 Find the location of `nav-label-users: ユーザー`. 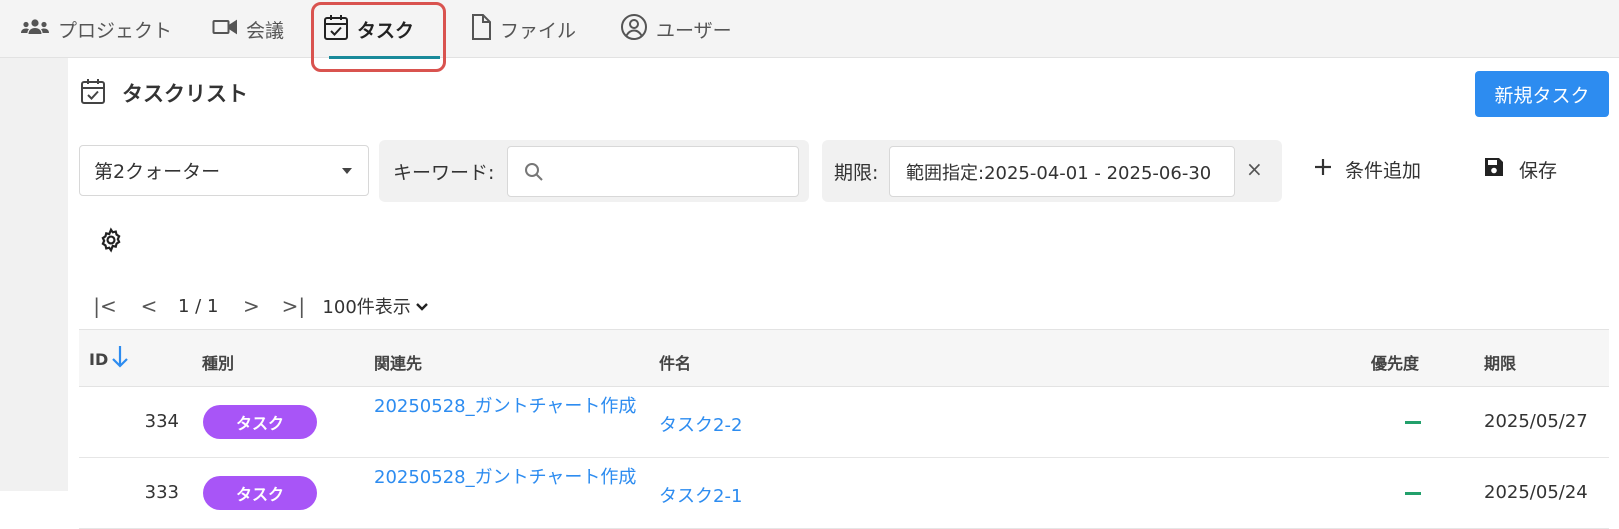

nav-label-users: ユーザー is located at coordinates (694, 30).